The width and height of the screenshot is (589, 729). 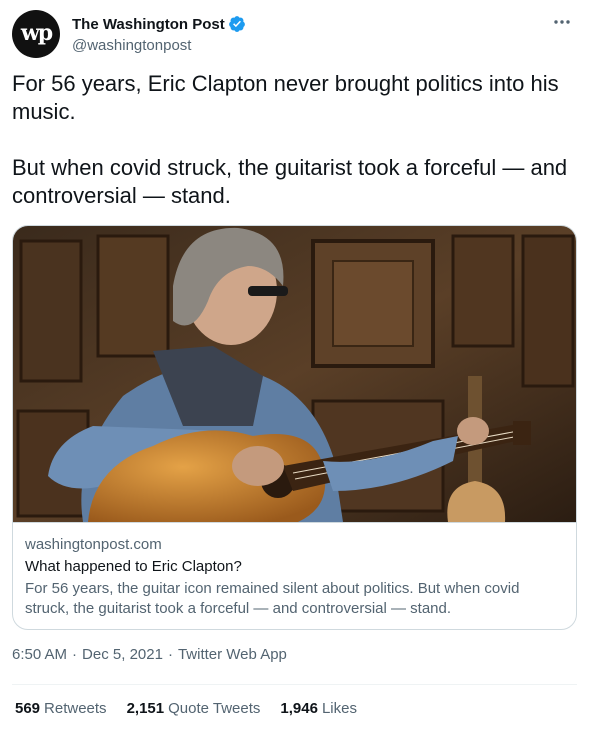 What do you see at coordinates (28, 708) in the screenshot?
I see `retweets-count: 569` at bounding box center [28, 708].